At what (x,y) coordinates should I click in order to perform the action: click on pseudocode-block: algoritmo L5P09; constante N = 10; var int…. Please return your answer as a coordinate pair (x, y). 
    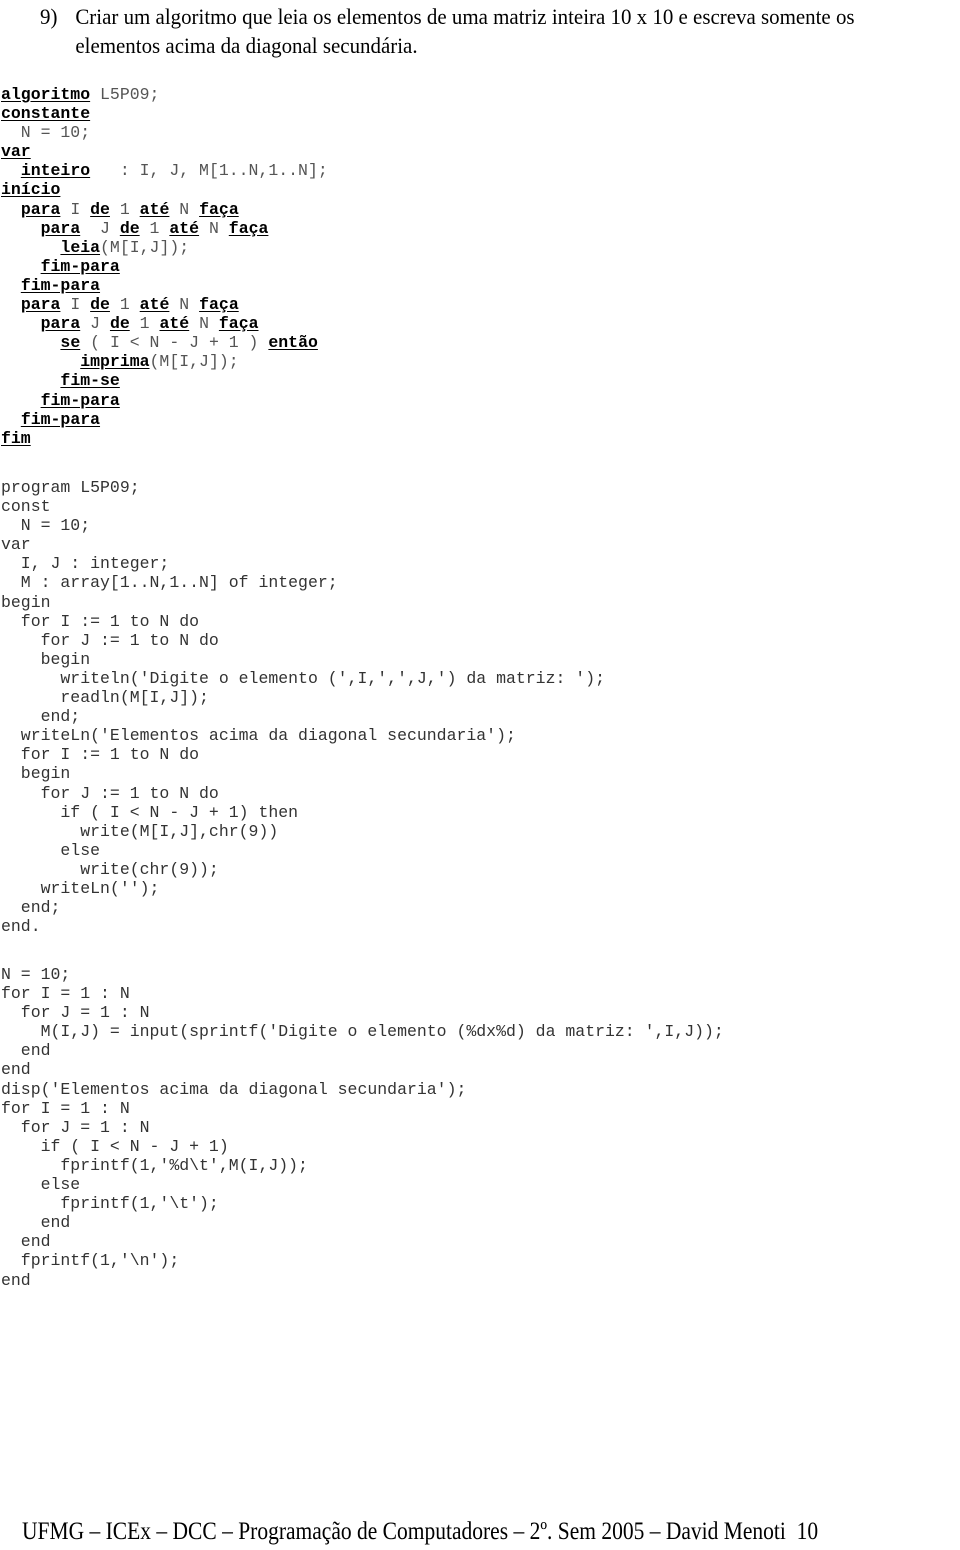
    Looking at the image, I should click on (164, 266).